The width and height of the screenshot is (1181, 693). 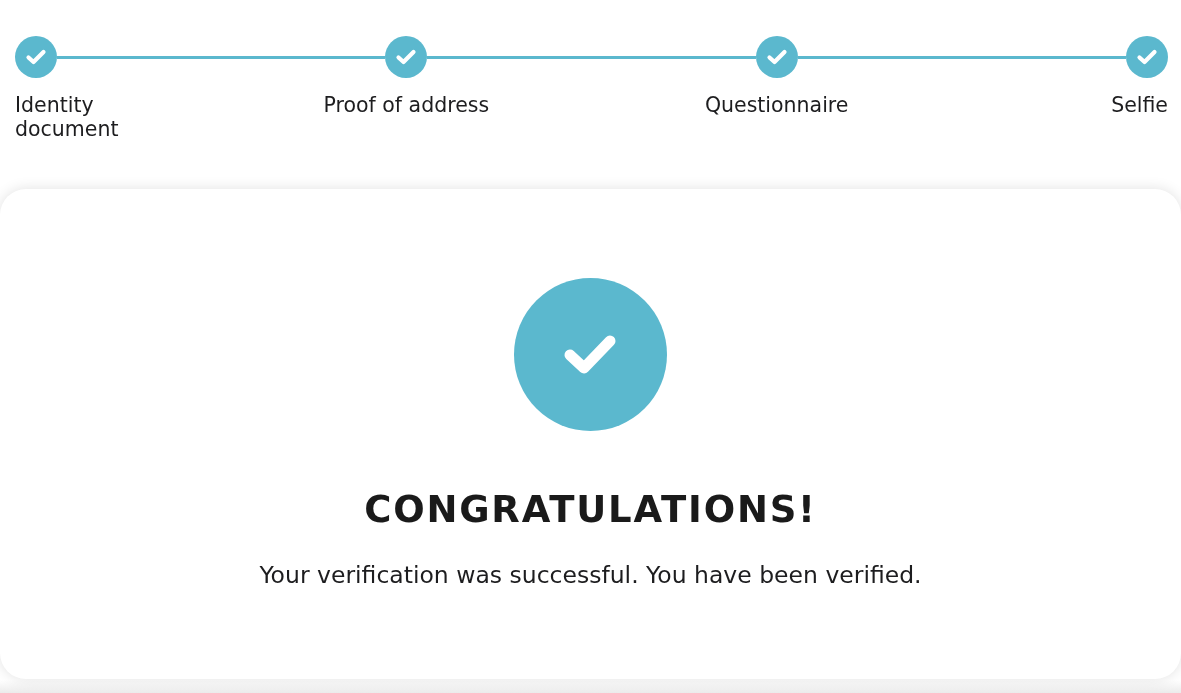 What do you see at coordinates (590, 575) in the screenshot?
I see `success-message: Your verification was successful. You have been verified.` at bounding box center [590, 575].